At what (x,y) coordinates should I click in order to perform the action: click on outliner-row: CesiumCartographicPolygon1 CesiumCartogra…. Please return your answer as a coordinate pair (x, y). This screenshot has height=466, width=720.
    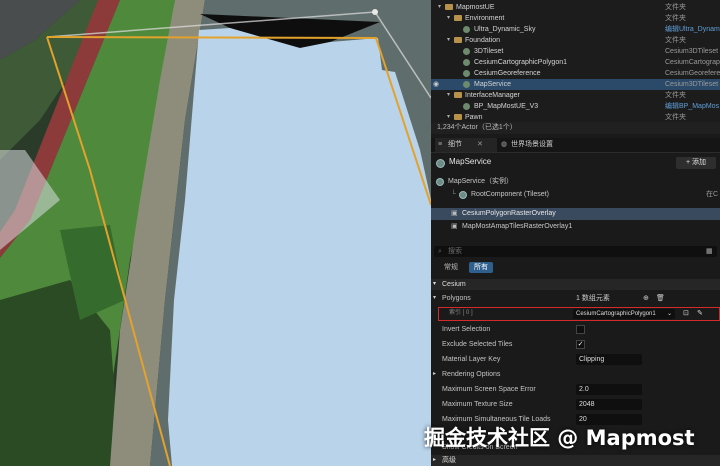
    Looking at the image, I should click on (575, 62).